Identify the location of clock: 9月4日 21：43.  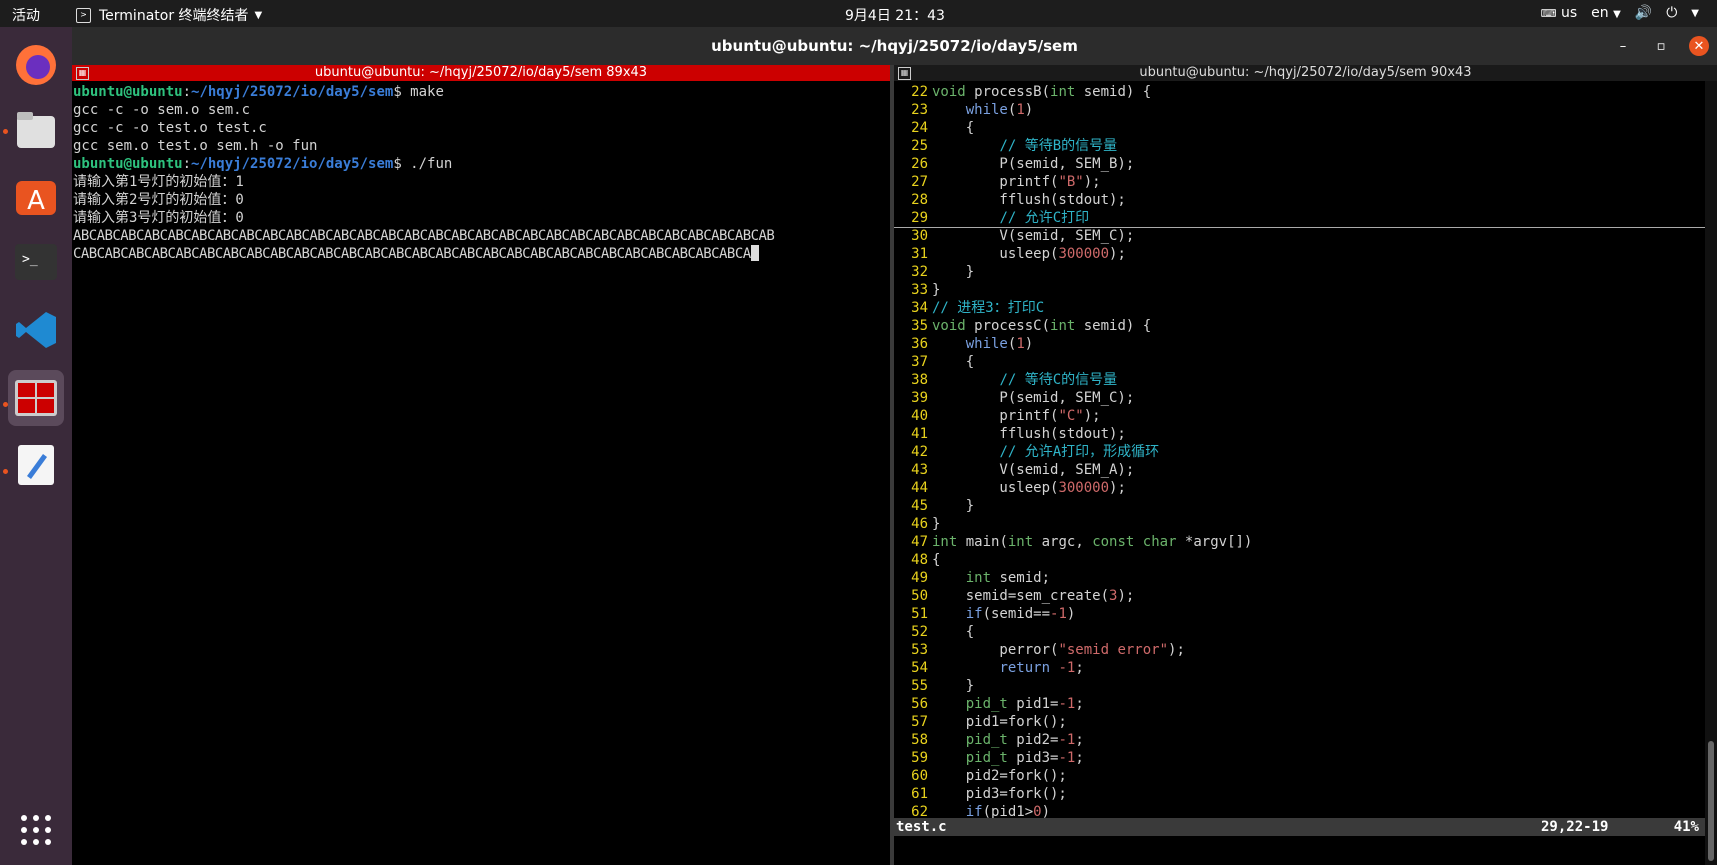
(895, 15).